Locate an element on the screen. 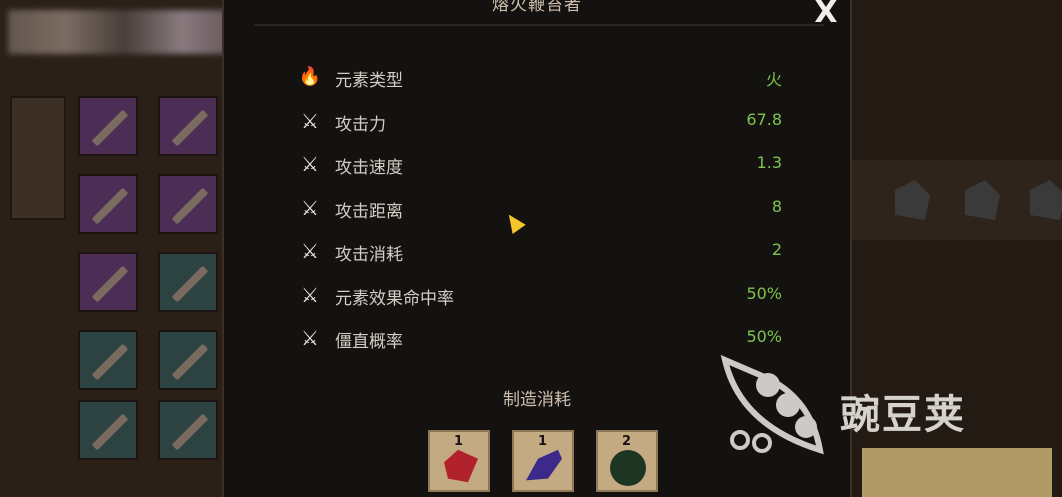 The image size is (1062, 497). stat-row-attack-range: ⚔ 攻击距离 8 is located at coordinates (539, 208).